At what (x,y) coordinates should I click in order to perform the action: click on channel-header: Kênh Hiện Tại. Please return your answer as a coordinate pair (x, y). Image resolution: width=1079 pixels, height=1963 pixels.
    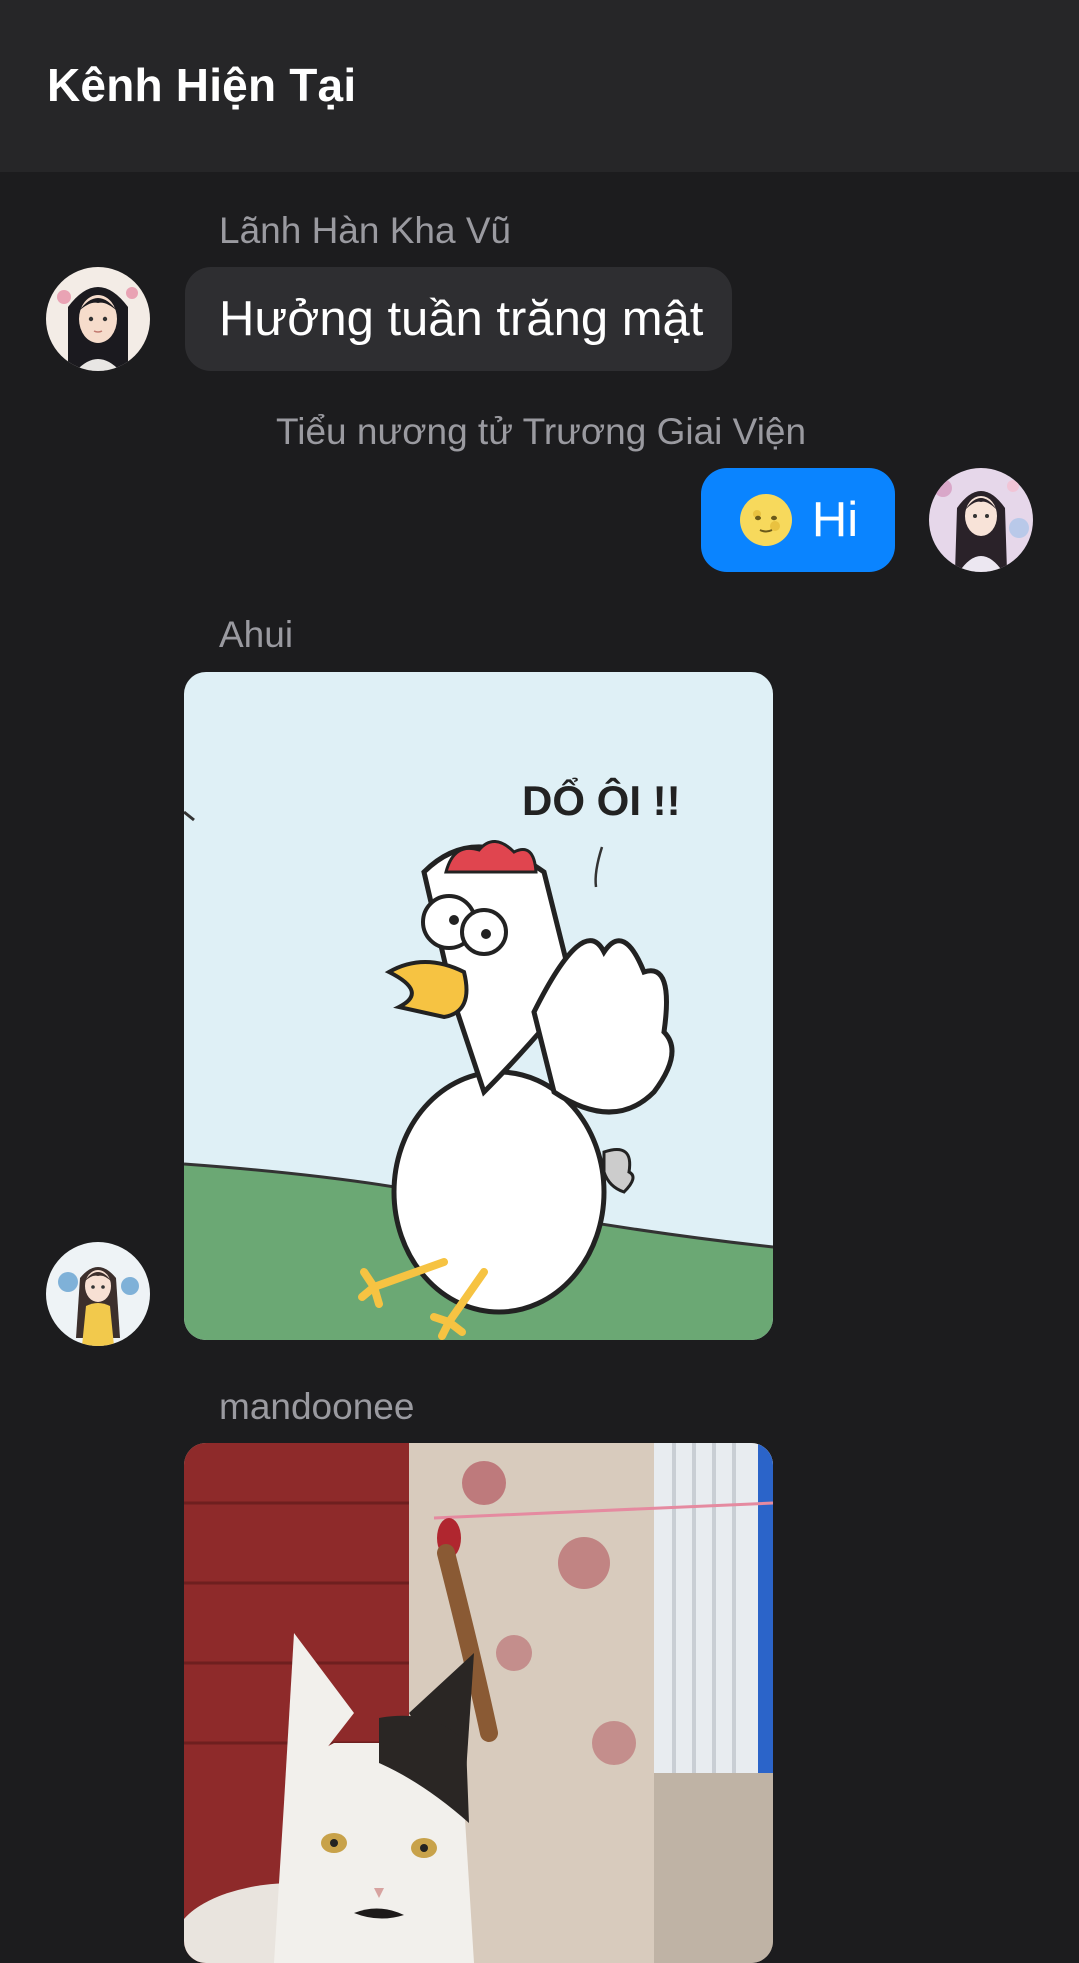
    Looking at the image, I should click on (539, 86).